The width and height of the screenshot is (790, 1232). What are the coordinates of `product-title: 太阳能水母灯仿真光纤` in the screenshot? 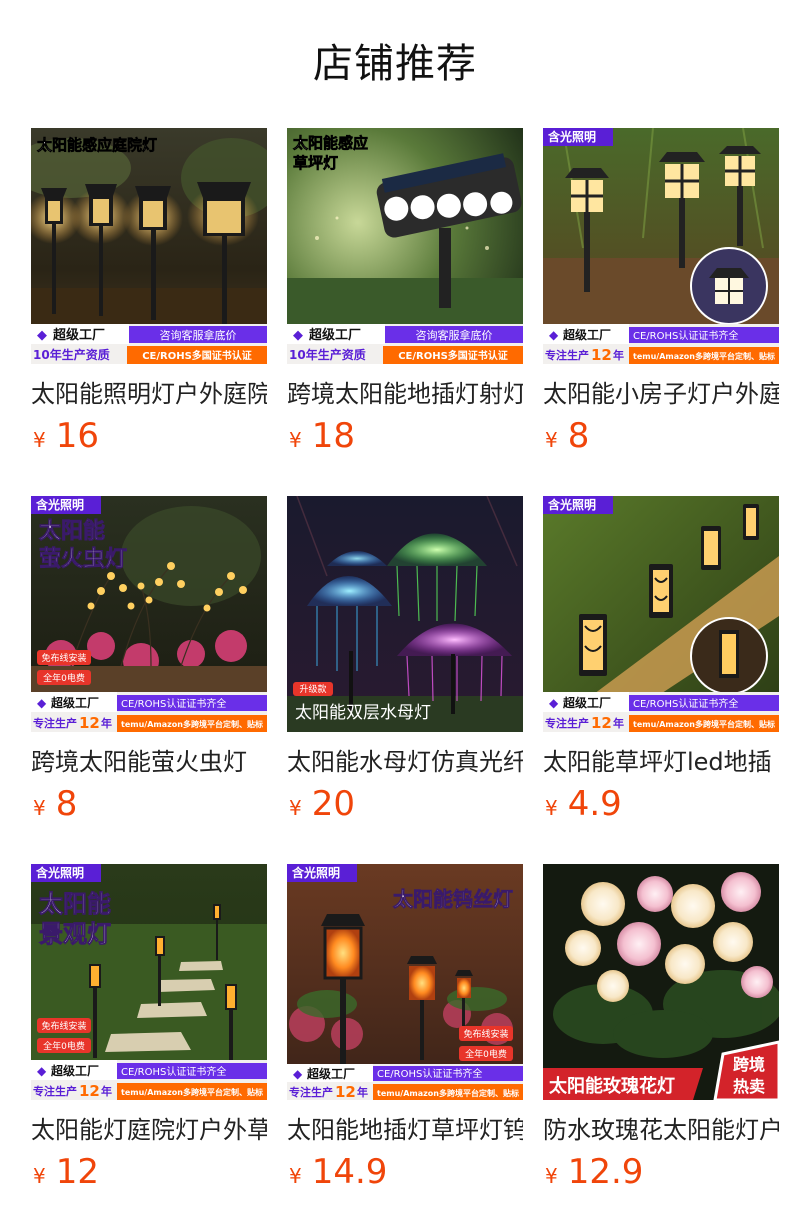 It's located at (405, 762).